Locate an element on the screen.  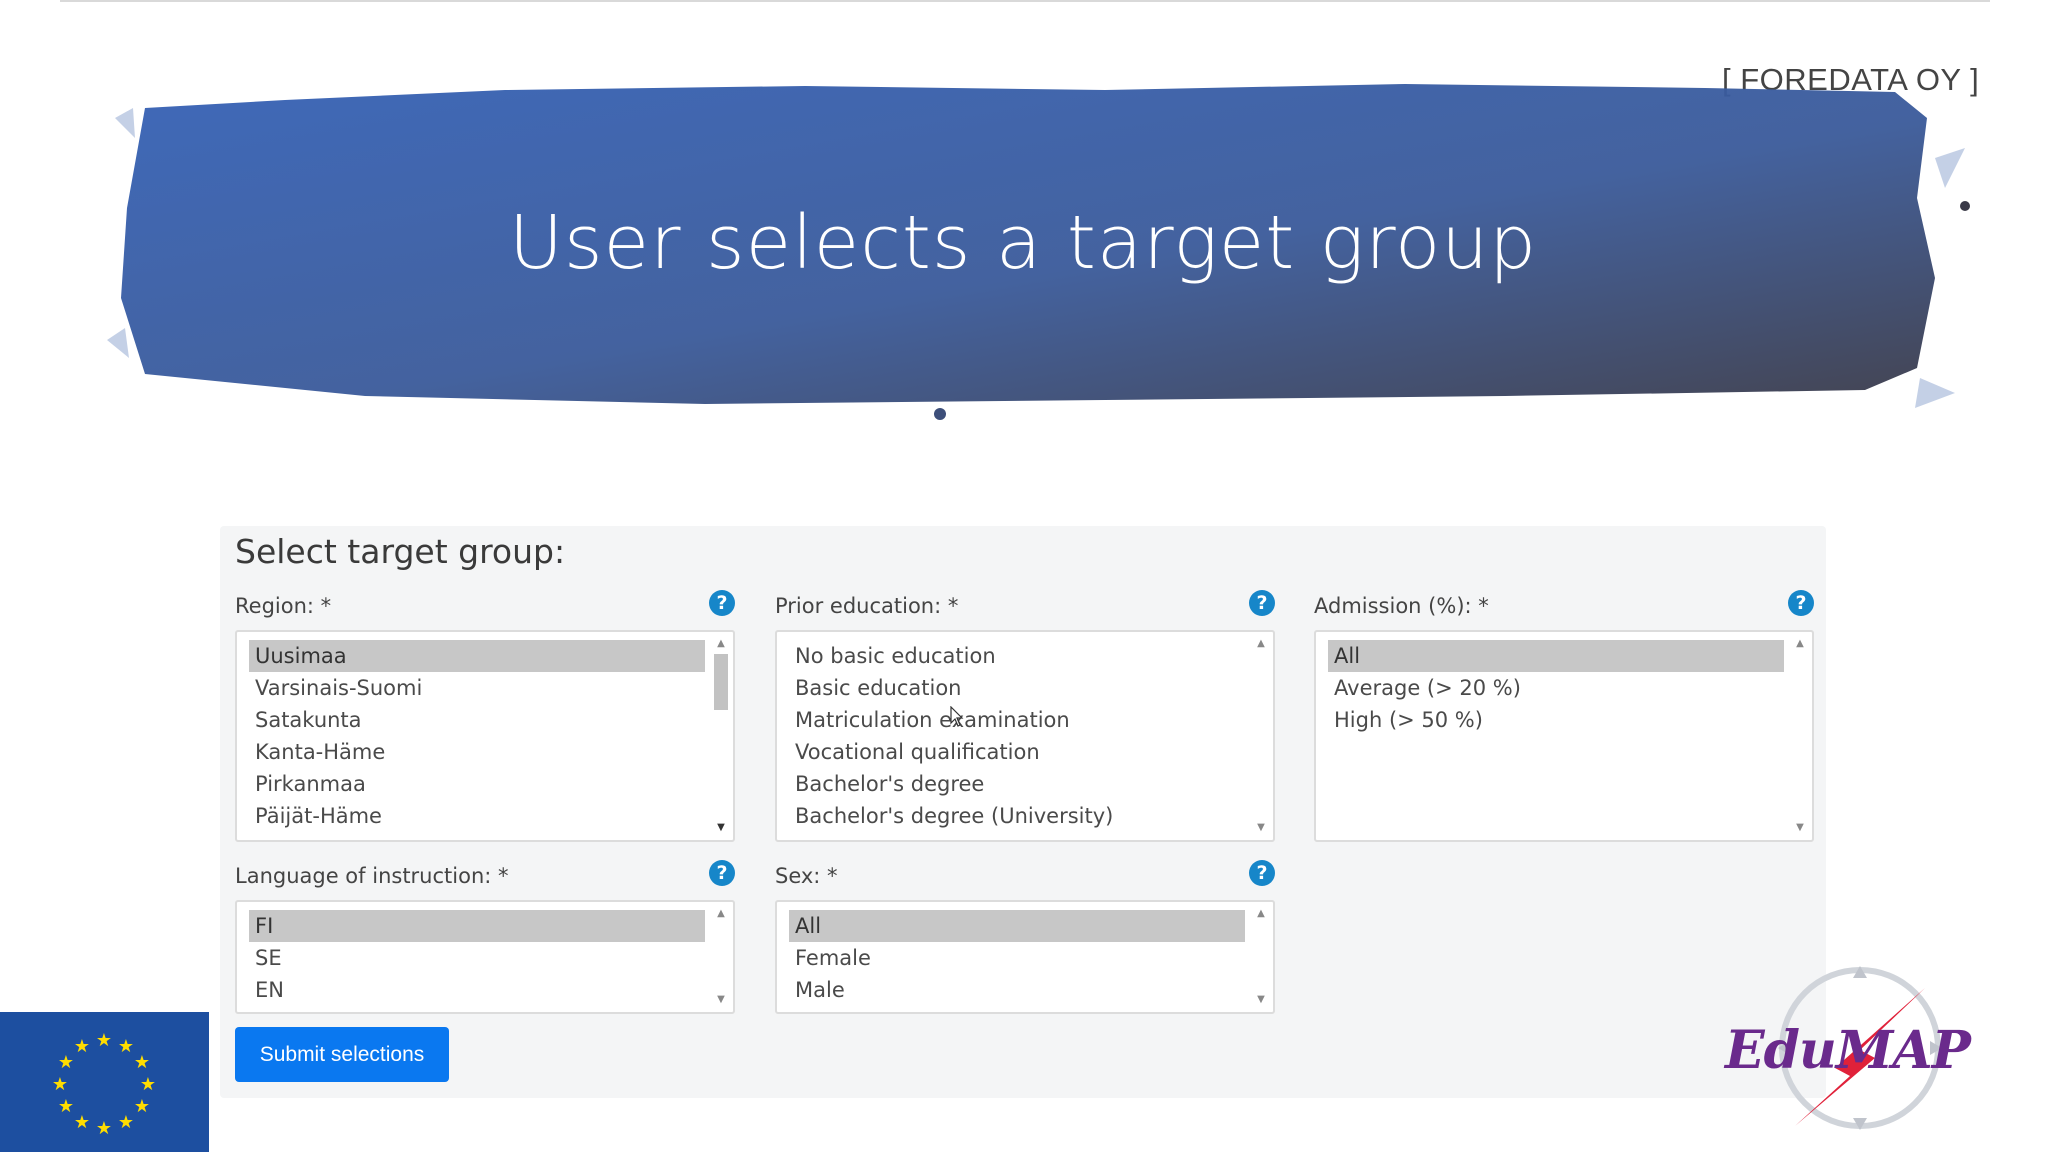
admission-scrollbar: ▲ ▼ is located at coordinates (1800, 736).